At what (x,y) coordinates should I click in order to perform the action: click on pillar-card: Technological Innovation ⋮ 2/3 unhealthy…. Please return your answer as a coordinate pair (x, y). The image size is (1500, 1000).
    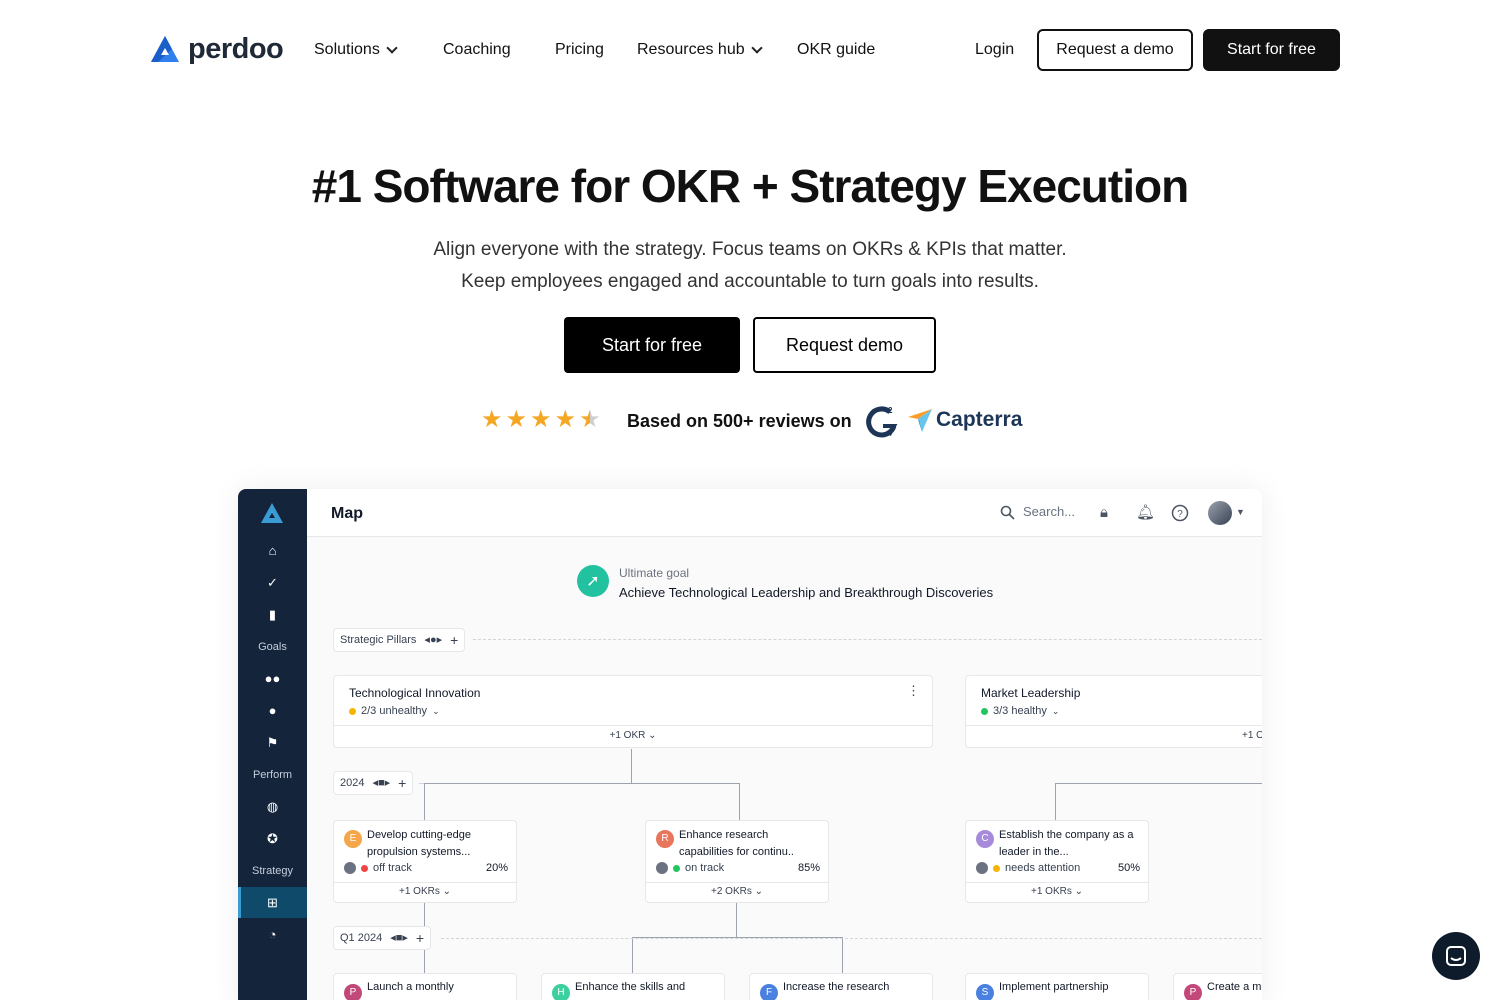
    Looking at the image, I should click on (633, 711).